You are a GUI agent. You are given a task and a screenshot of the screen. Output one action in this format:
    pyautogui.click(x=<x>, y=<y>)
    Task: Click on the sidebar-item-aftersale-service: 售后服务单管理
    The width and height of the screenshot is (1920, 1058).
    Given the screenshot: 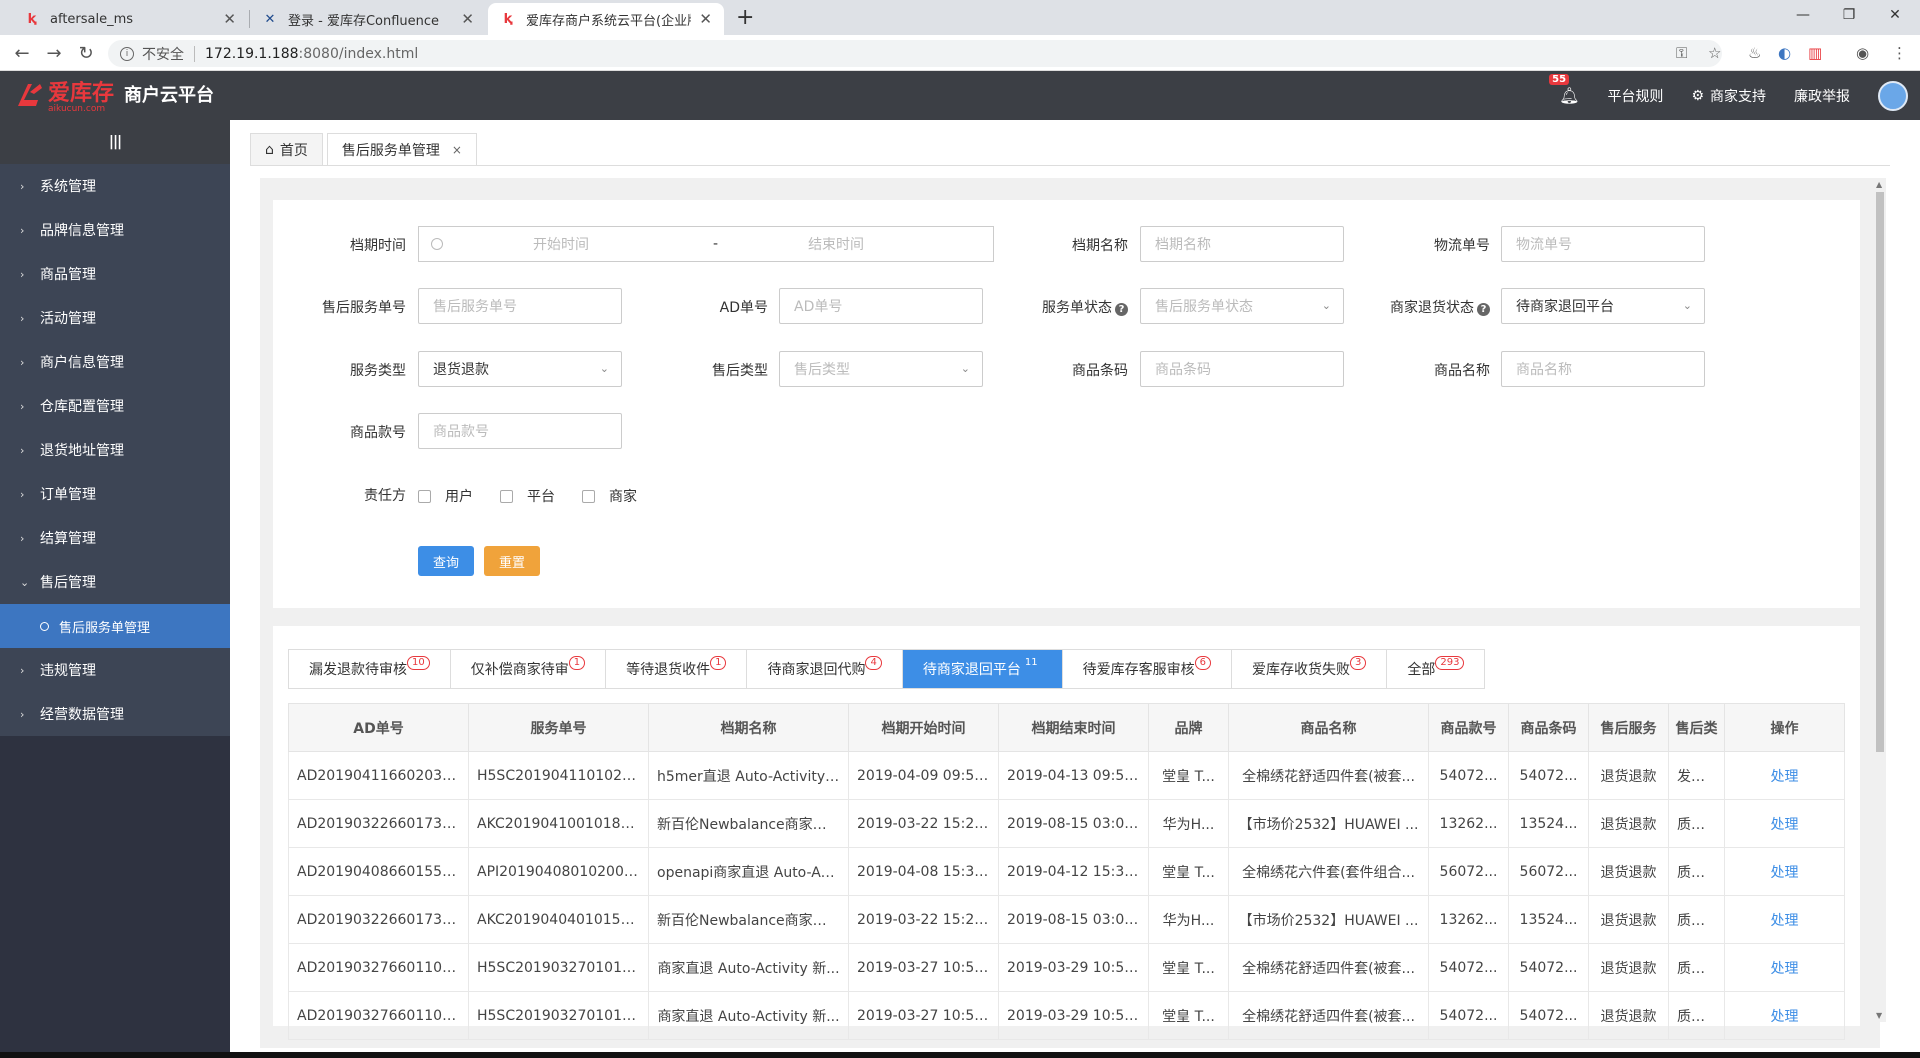 What is the action you would take?
    pyautogui.click(x=115, y=626)
    